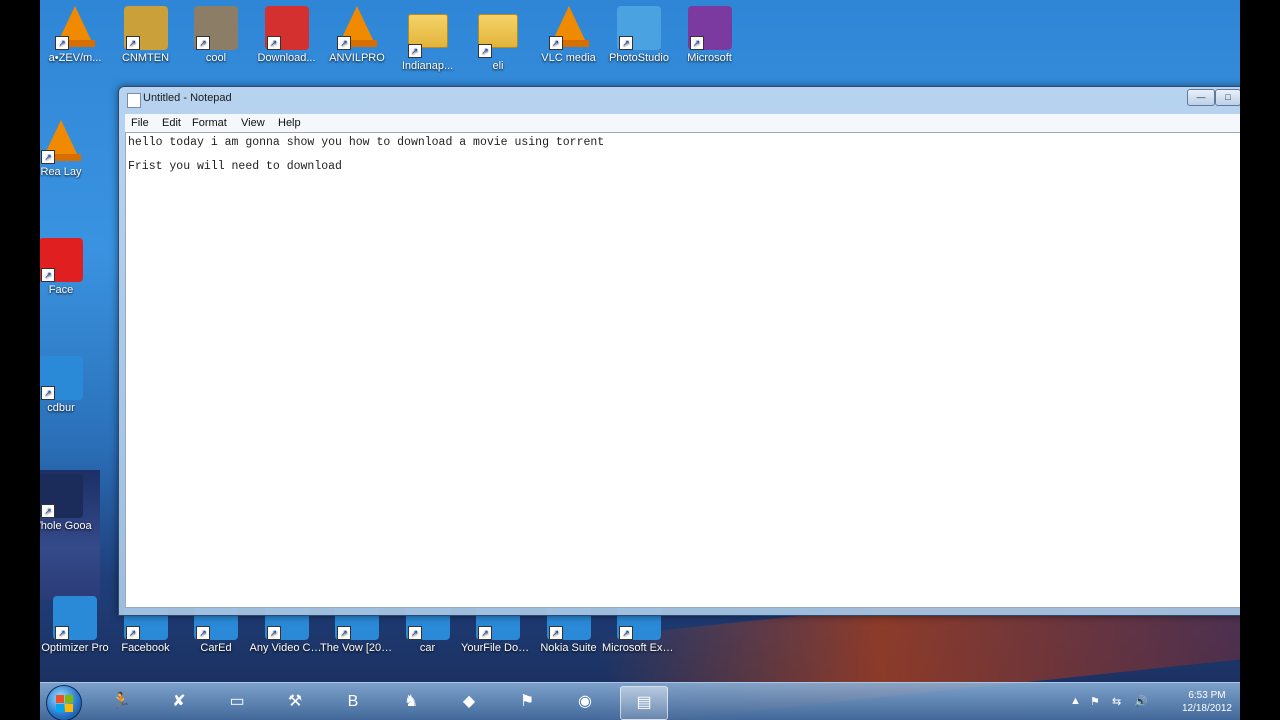  I want to click on clock-time: 6:53 PM, so click(1207, 695).